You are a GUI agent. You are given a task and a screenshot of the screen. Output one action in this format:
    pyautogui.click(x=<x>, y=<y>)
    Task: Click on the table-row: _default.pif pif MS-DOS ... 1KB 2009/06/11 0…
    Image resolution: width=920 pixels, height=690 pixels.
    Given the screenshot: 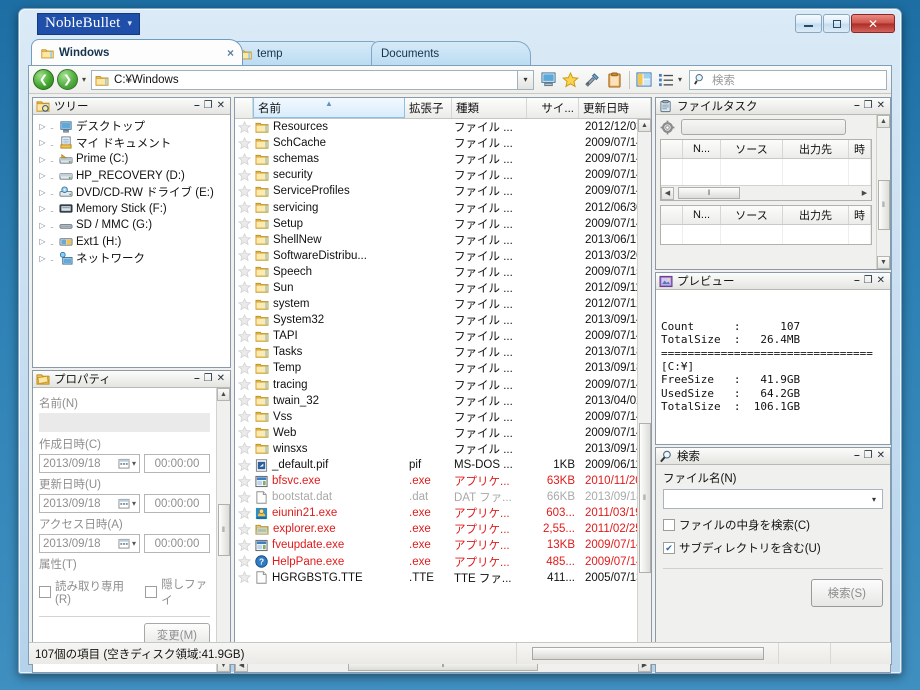 What is the action you would take?
    pyautogui.click(x=436, y=465)
    